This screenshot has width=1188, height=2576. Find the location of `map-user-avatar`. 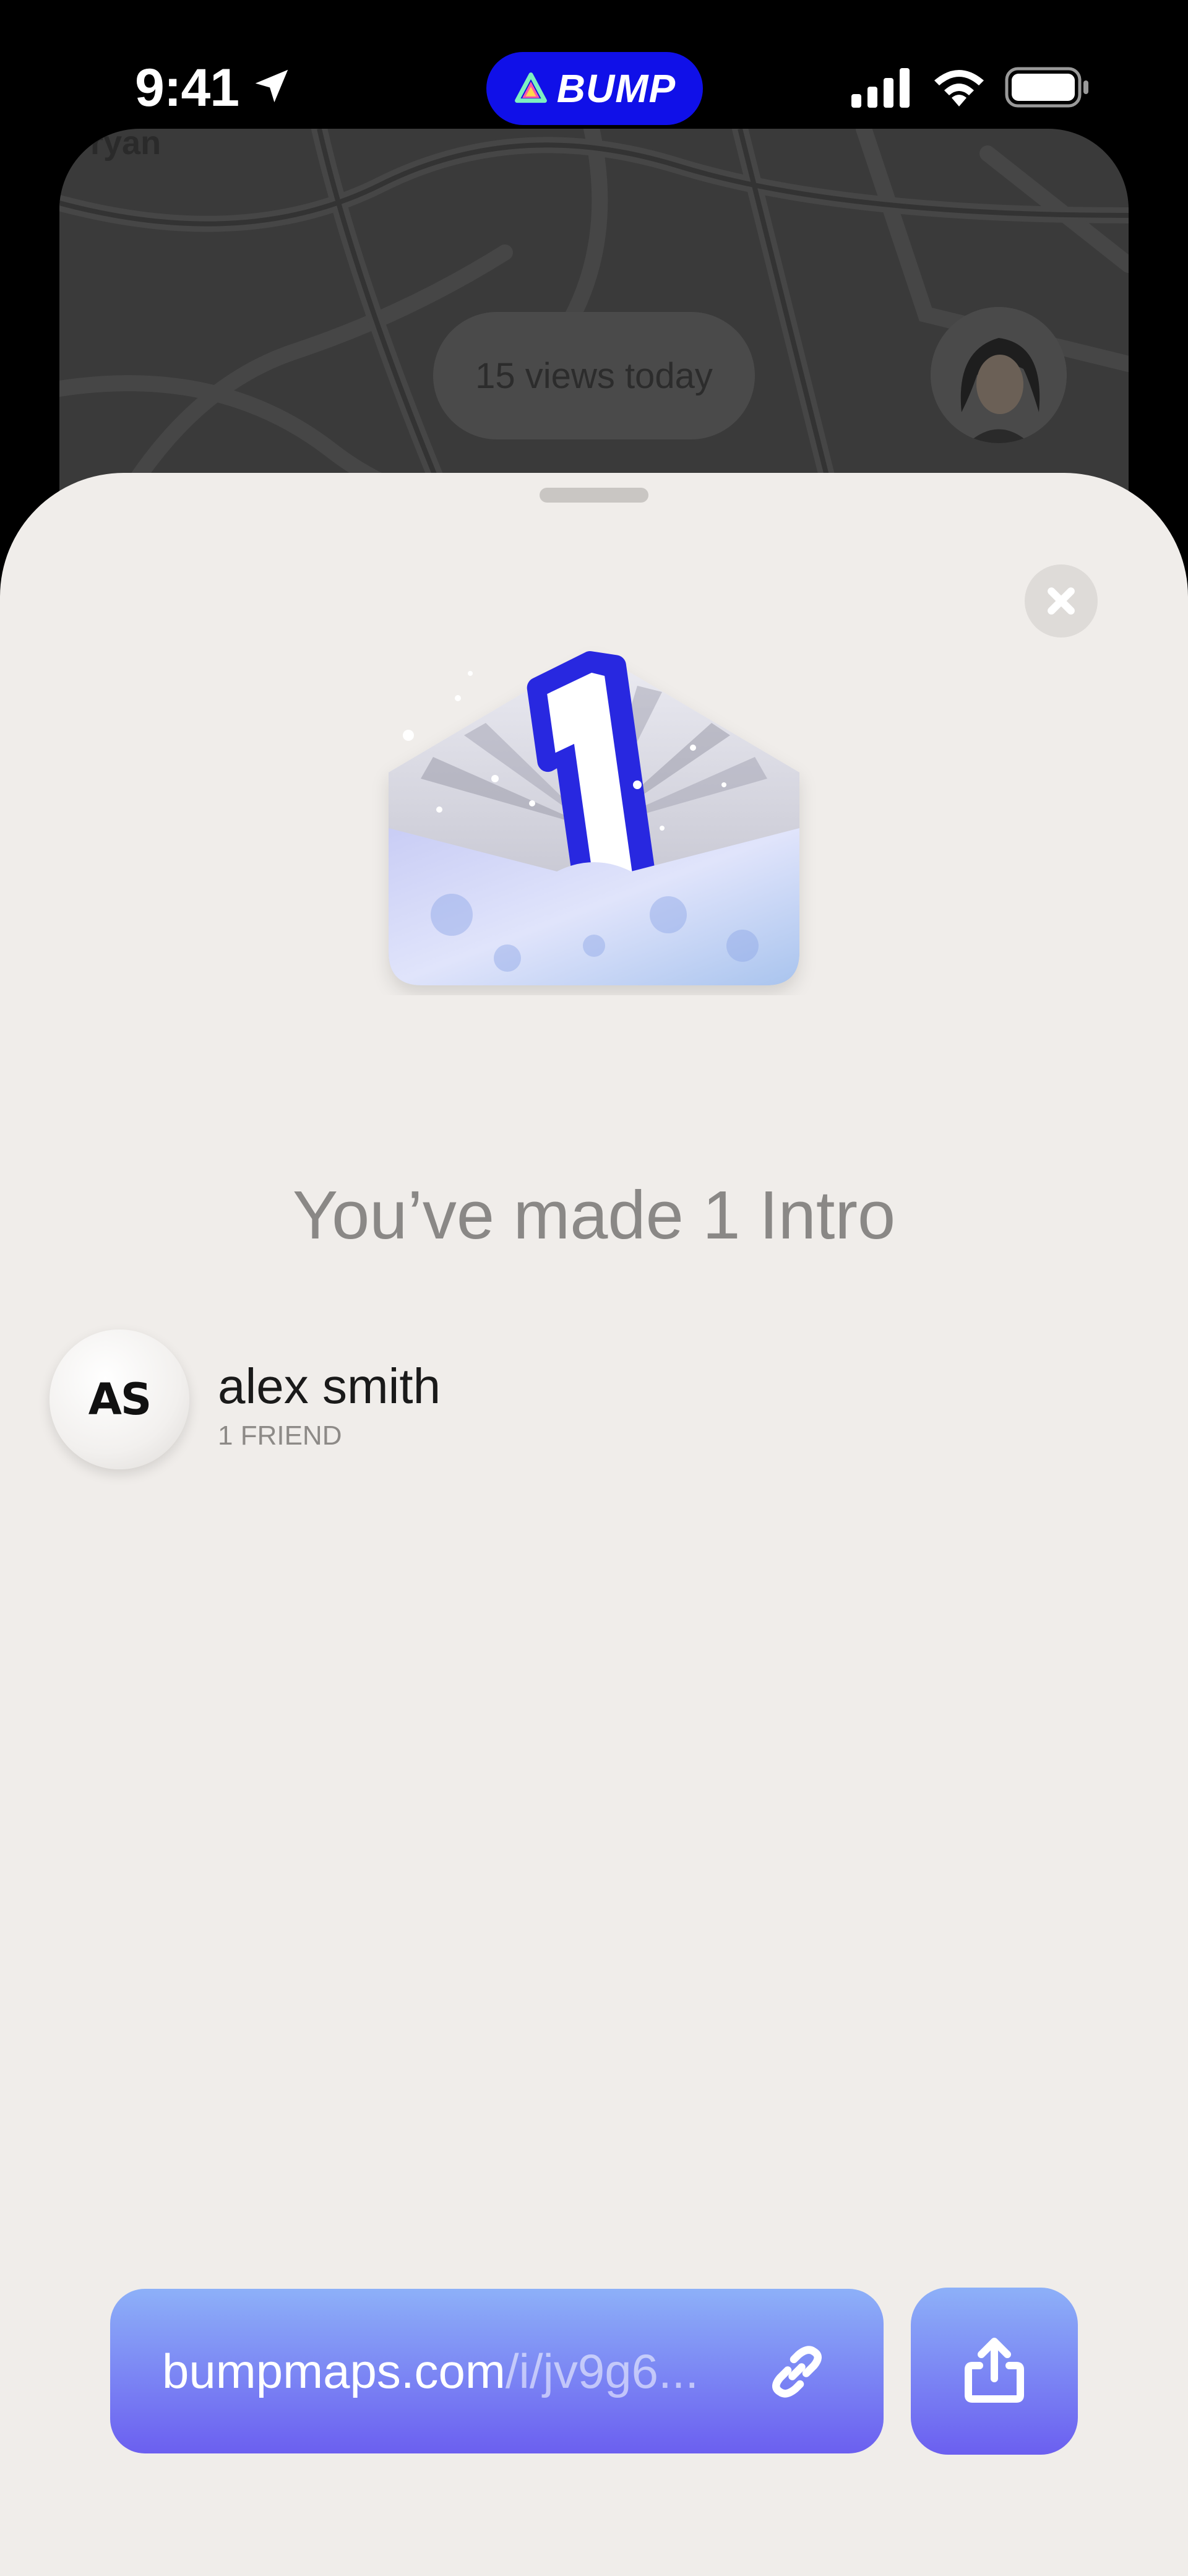

map-user-avatar is located at coordinates (999, 375).